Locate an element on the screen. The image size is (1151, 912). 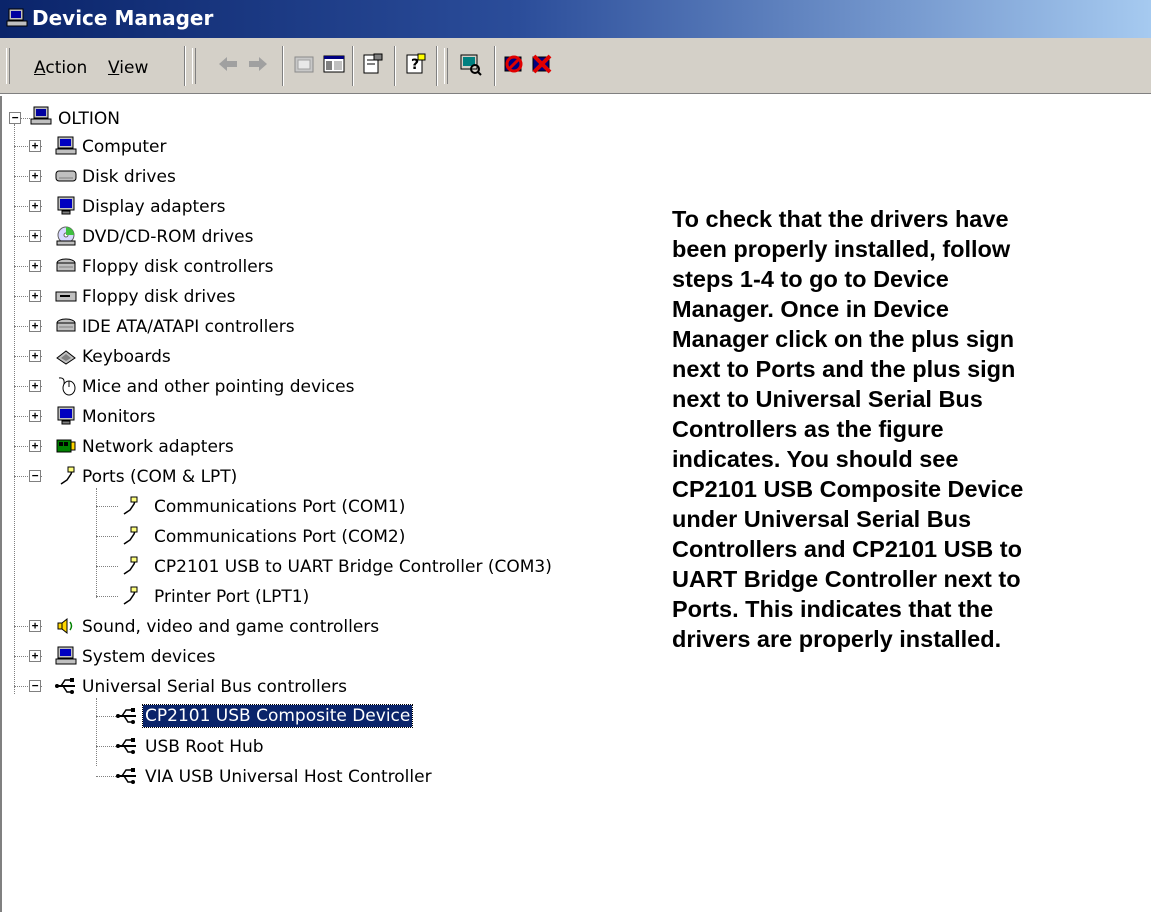
menu-view: View is located at coordinates (128, 68).